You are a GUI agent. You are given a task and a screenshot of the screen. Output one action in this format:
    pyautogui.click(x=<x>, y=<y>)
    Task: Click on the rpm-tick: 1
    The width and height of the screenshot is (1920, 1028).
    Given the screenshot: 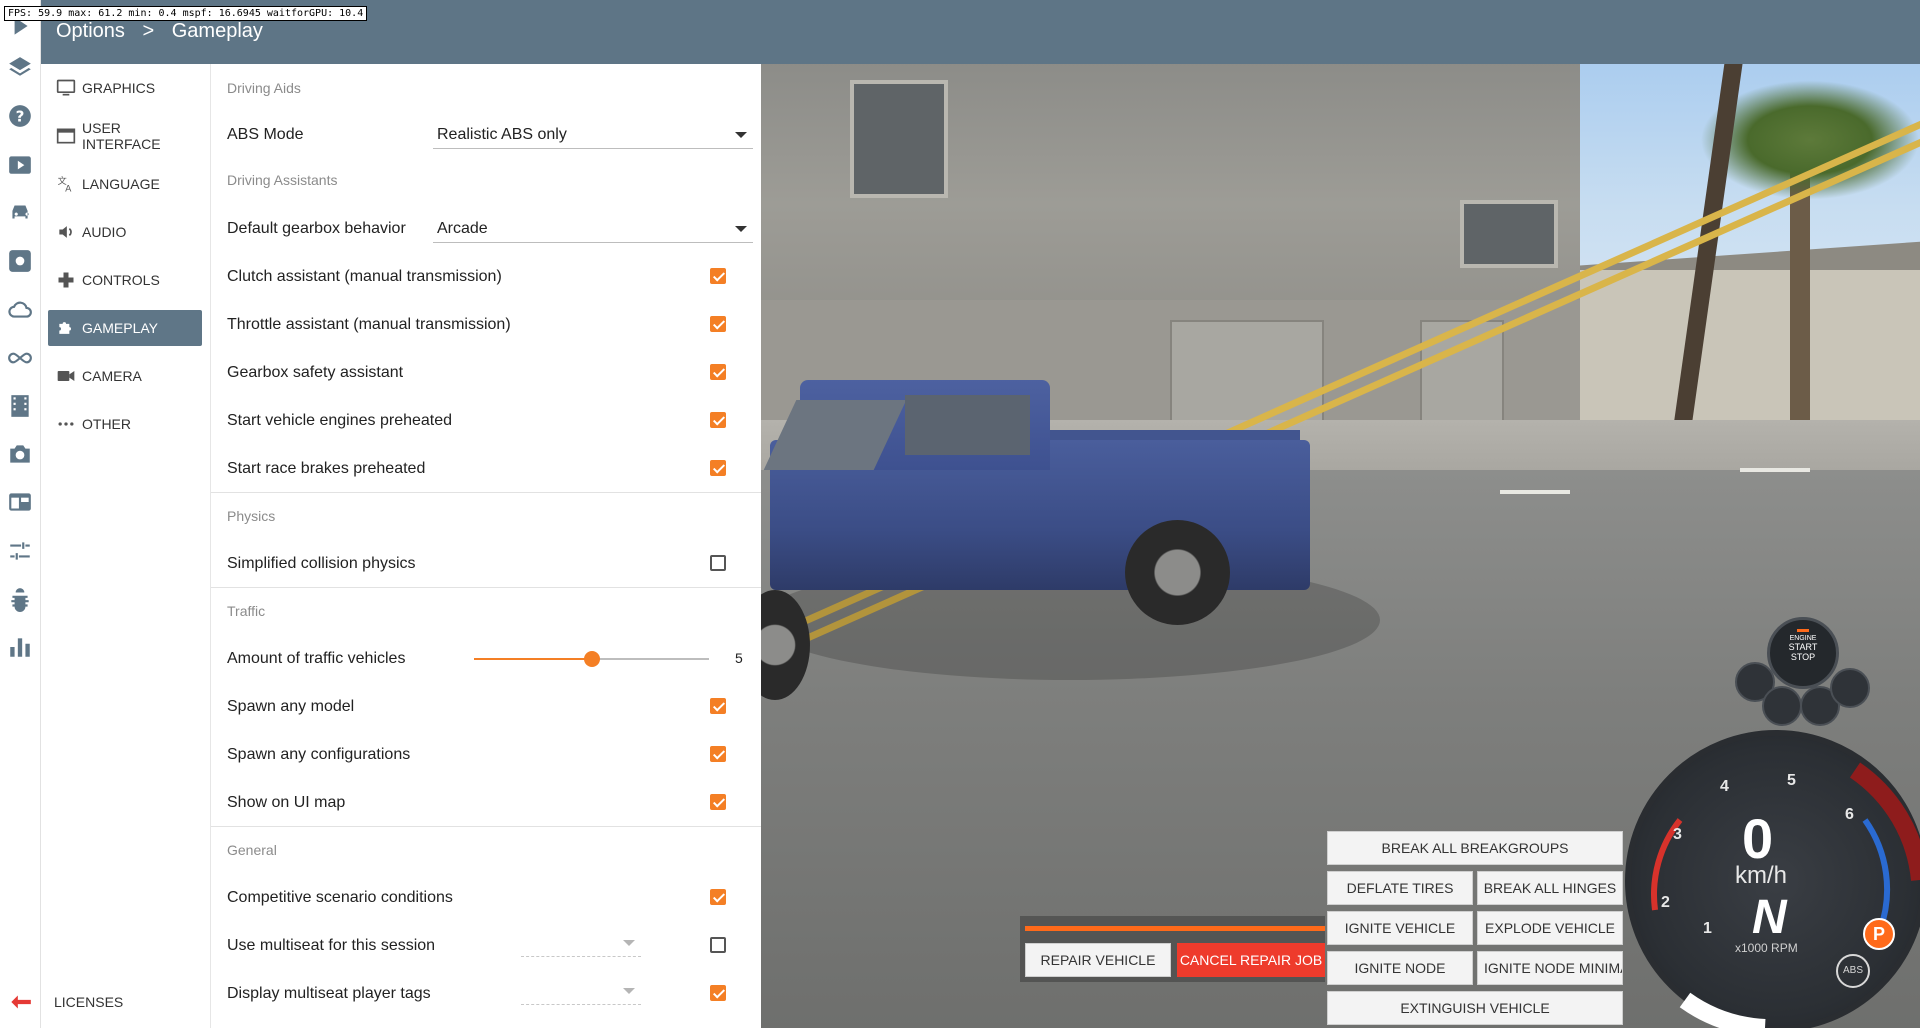 What is the action you would take?
    pyautogui.click(x=1707, y=928)
    